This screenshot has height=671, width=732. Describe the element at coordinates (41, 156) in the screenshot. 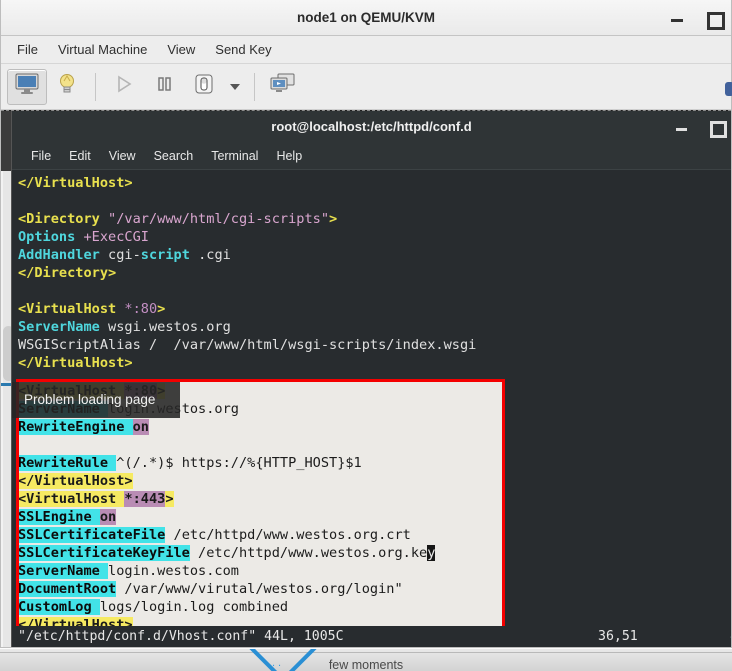

I see `terminal-menu-file: File` at that location.